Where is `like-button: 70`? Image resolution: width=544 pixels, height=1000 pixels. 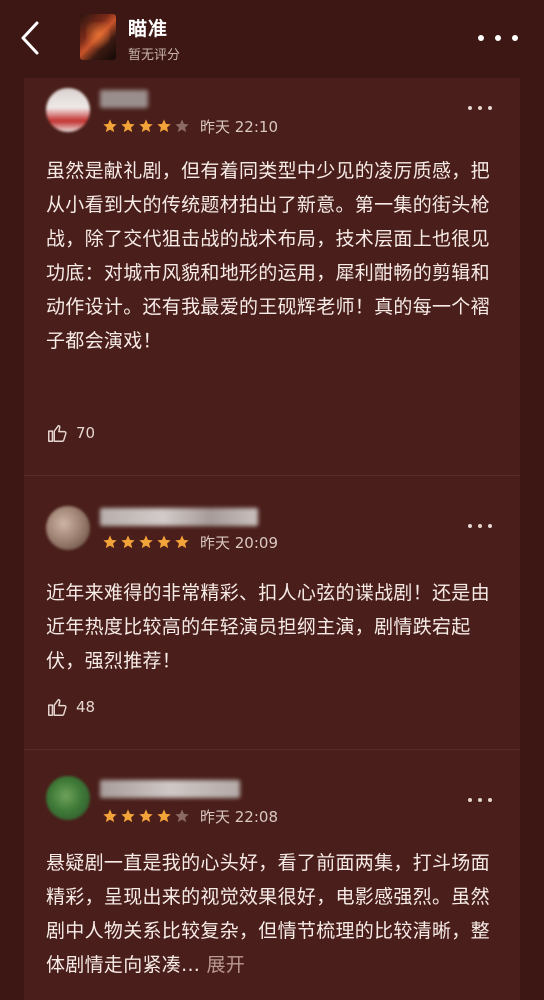
like-button: 70 is located at coordinates (70, 433).